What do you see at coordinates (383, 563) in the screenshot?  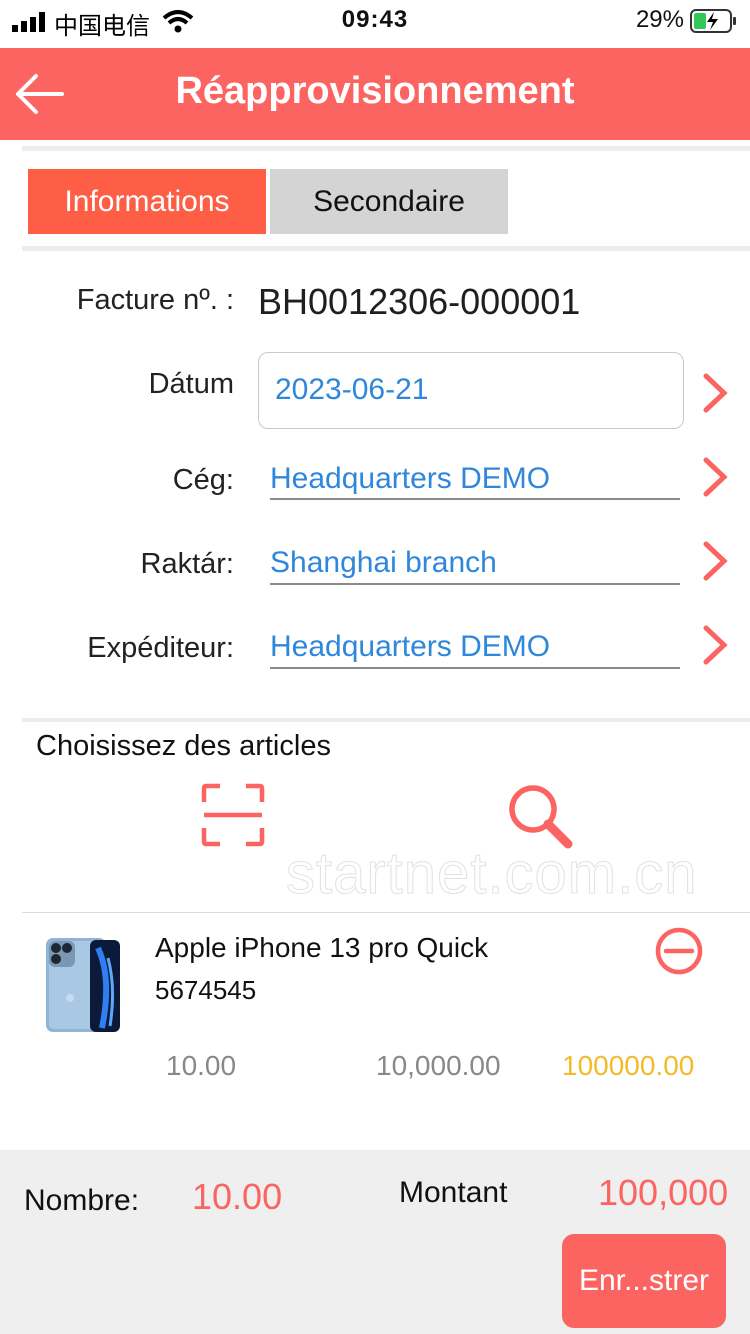 I see `warehouse-field: Shanghai branch` at bounding box center [383, 563].